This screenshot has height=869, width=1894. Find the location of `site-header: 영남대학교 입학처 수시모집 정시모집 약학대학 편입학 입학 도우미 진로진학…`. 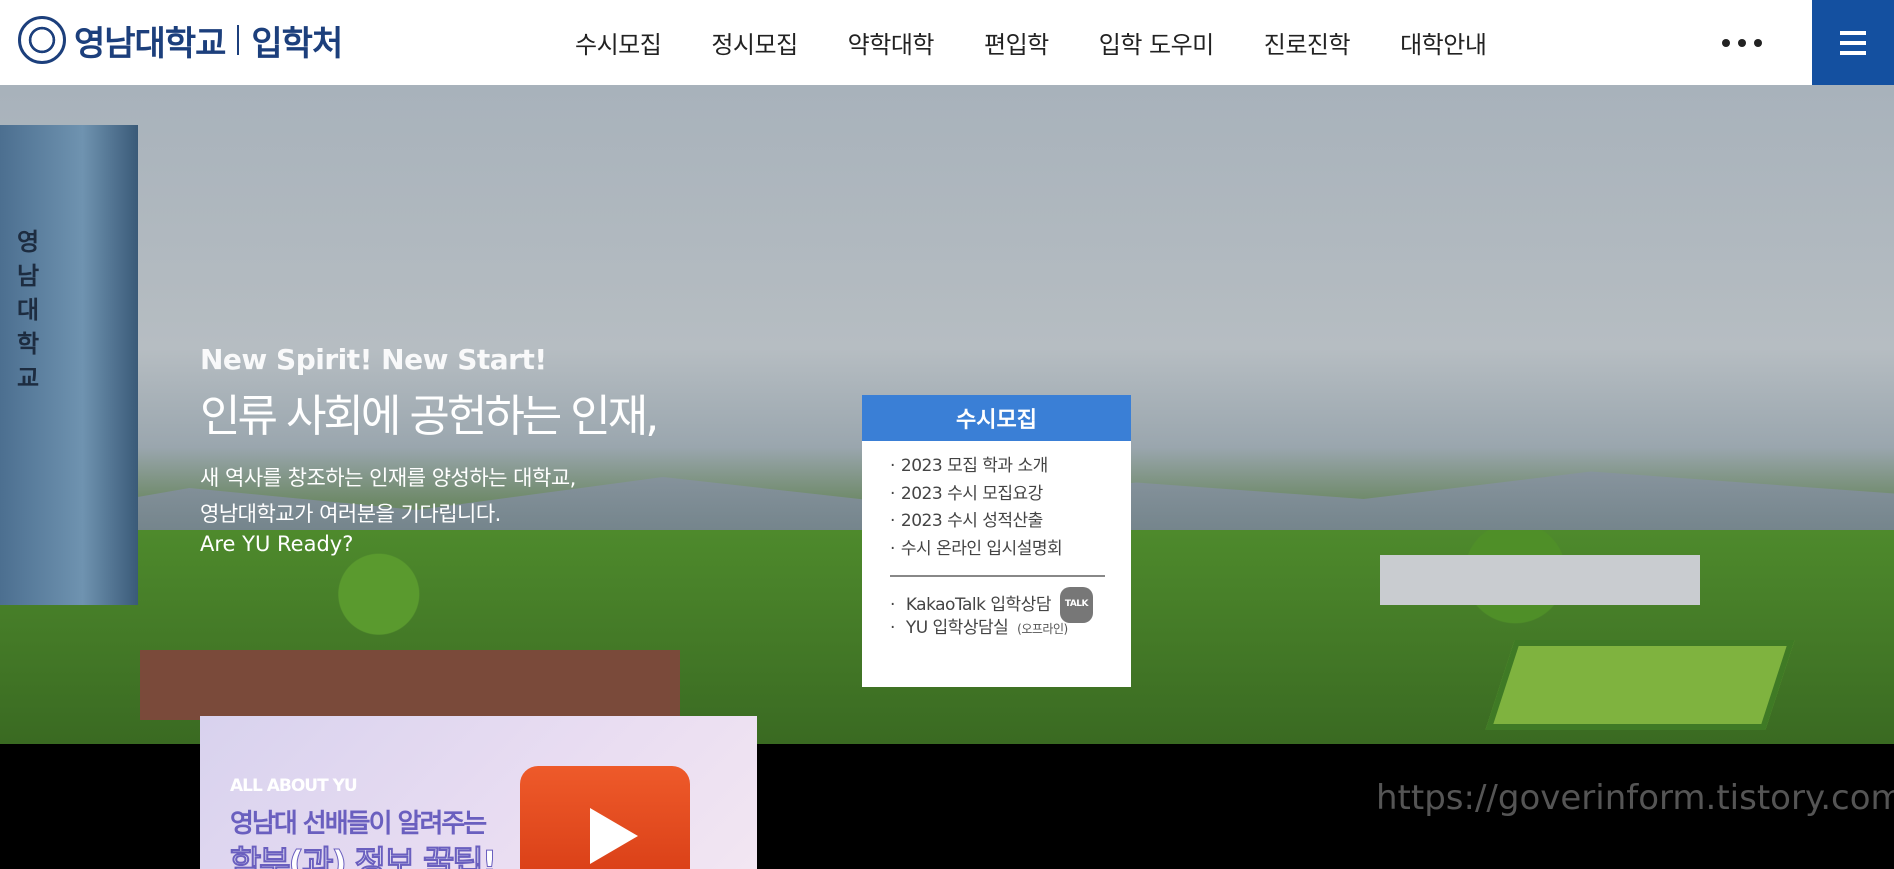

site-header: 영남대학교 입학처 수시모집 정시모집 약학대학 편입학 입학 도우미 진로진학… is located at coordinates (947, 42).